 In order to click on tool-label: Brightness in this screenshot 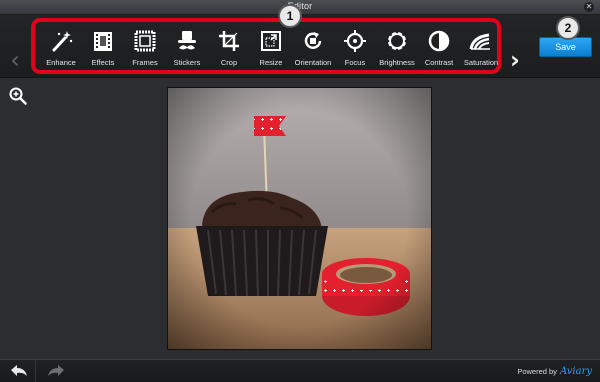, I will do `click(397, 62)`.